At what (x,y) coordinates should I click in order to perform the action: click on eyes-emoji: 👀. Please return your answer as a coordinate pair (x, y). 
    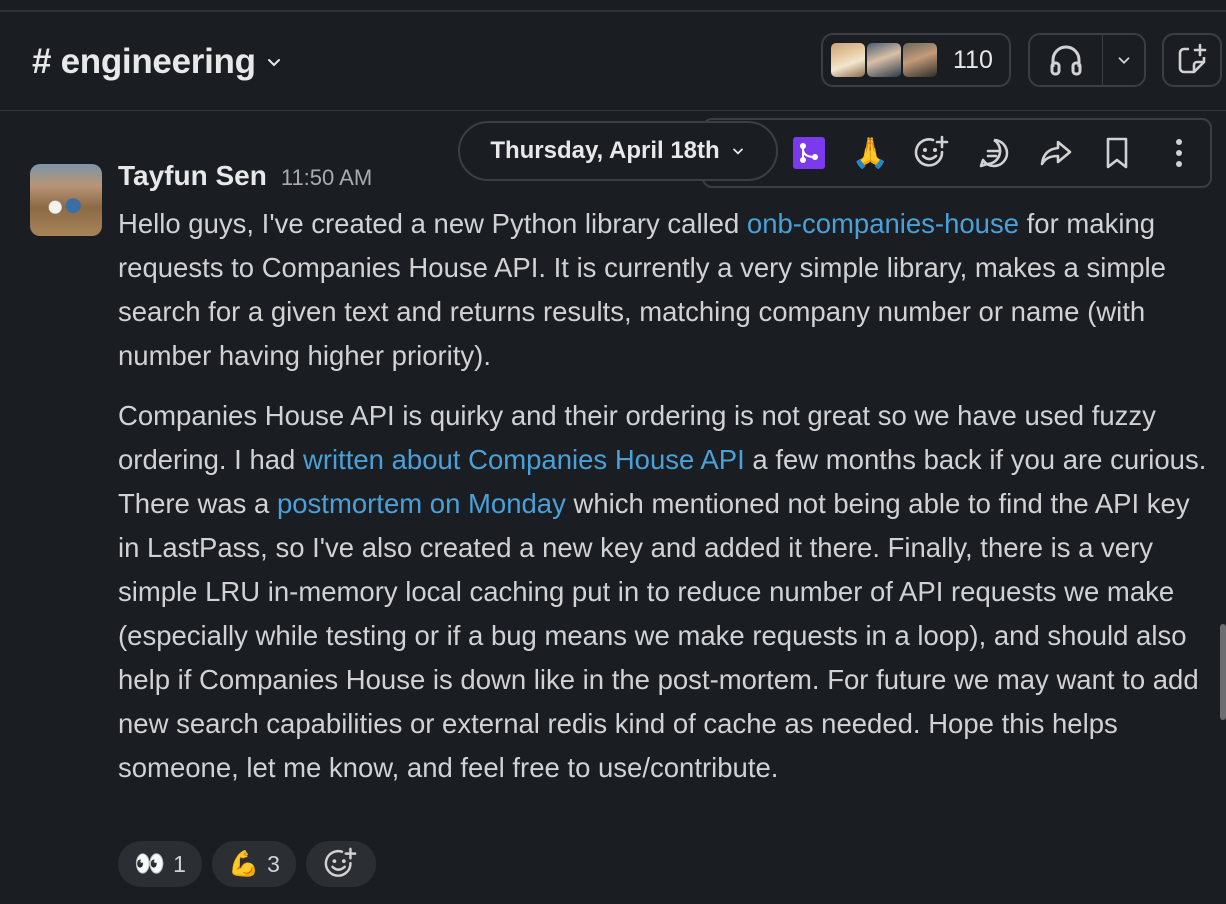
    Looking at the image, I should click on (150, 863).